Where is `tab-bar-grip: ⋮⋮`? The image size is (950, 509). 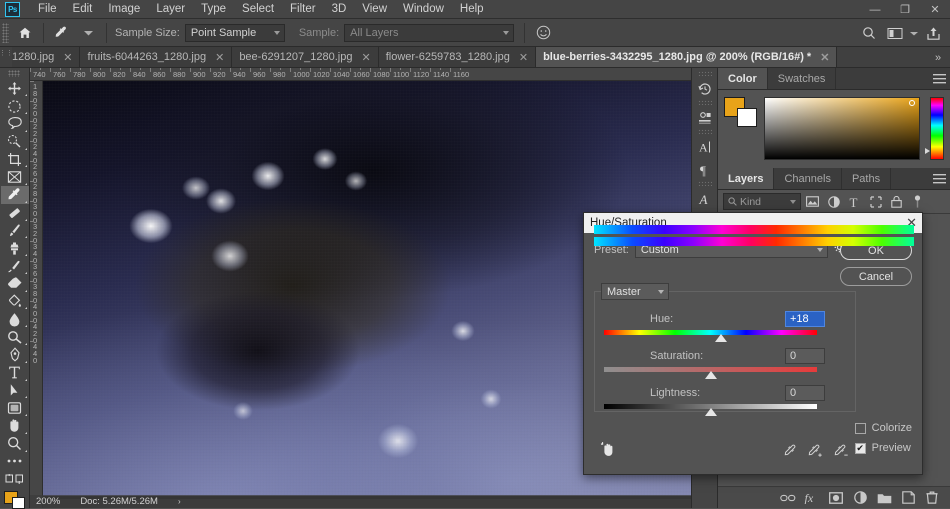 tab-bar-grip: ⋮⋮ is located at coordinates (6, 57).